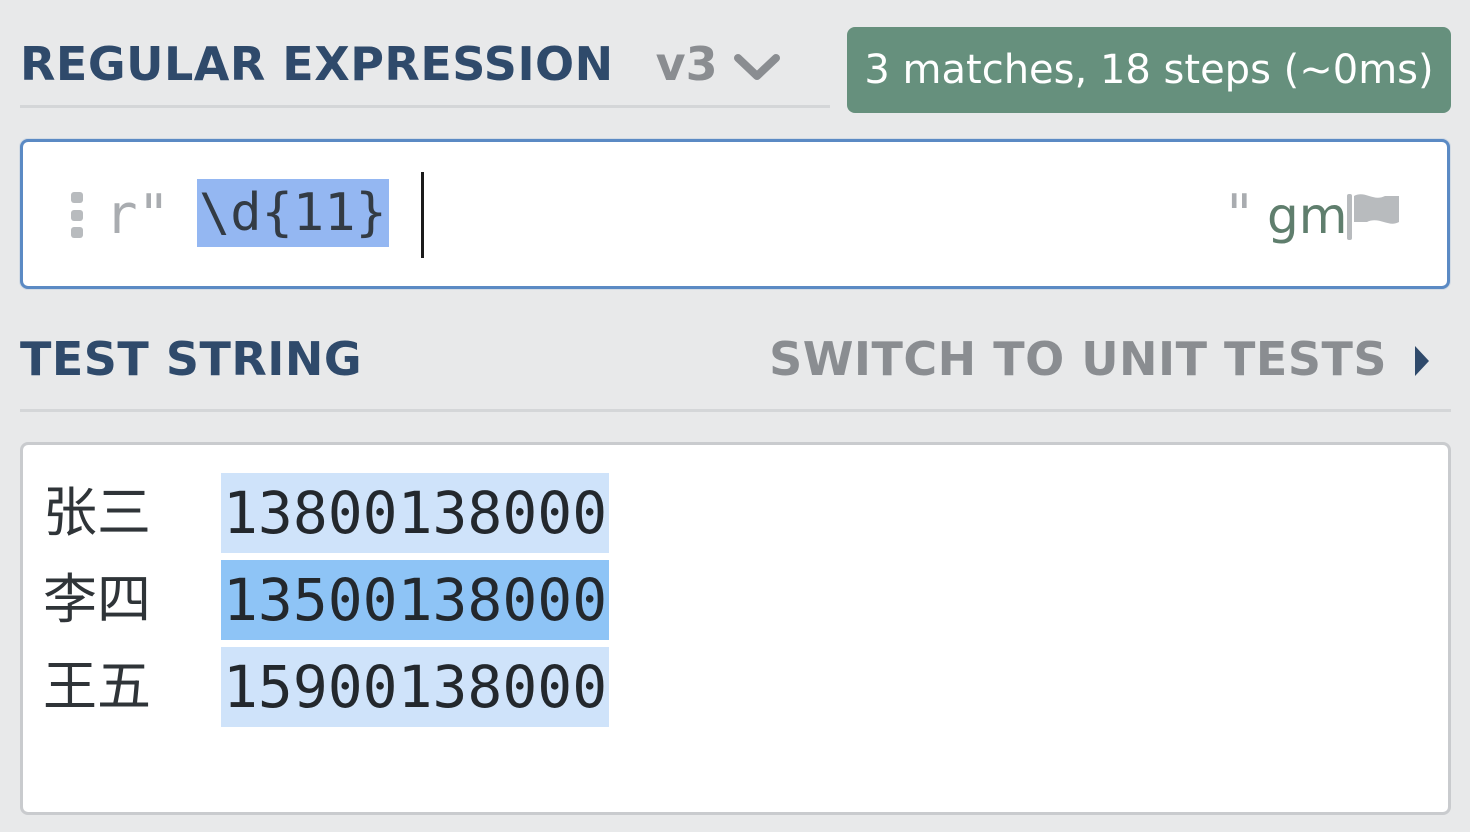  Describe the element at coordinates (1239, 214) in the screenshot. I see `regex-delimiter-close: "` at that location.